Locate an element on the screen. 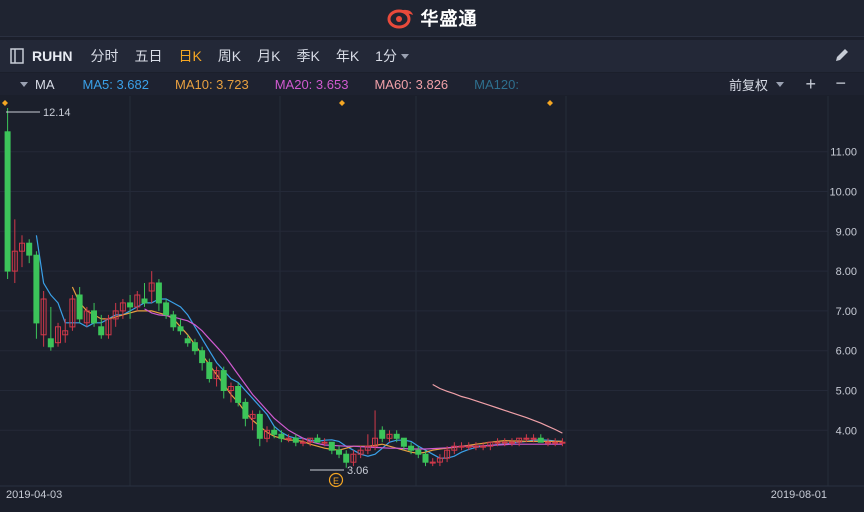 This screenshot has width=864, height=512. y-tick-label: 8.00 is located at coordinates (846, 272).